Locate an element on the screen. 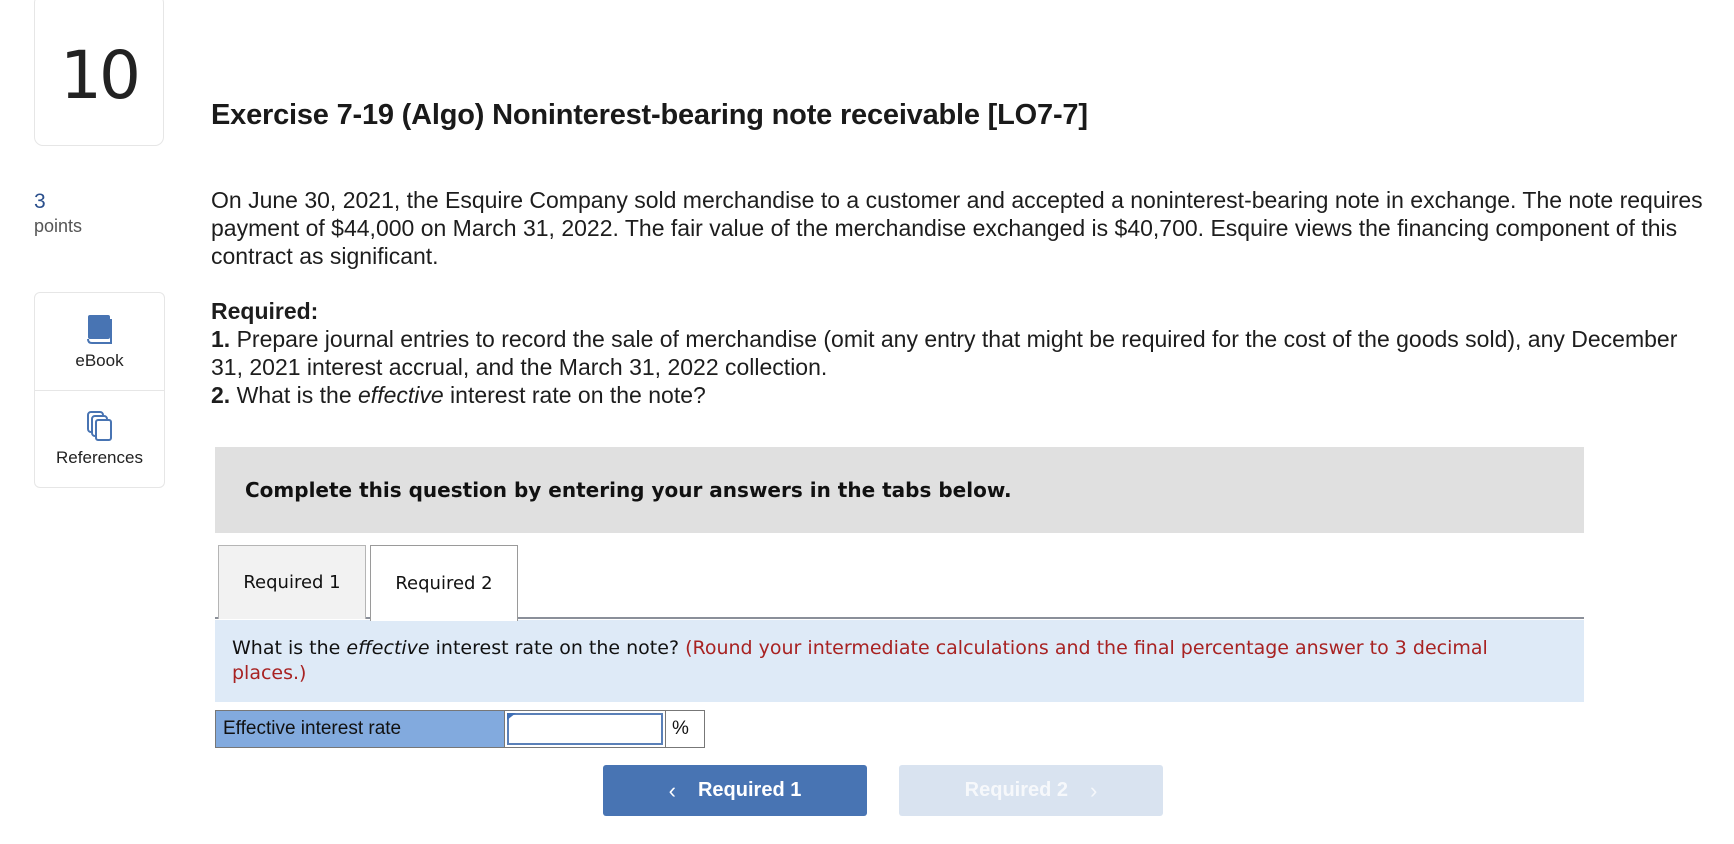 This screenshot has height=844, width=1734. tab-required-2: Required 2 is located at coordinates (444, 583).